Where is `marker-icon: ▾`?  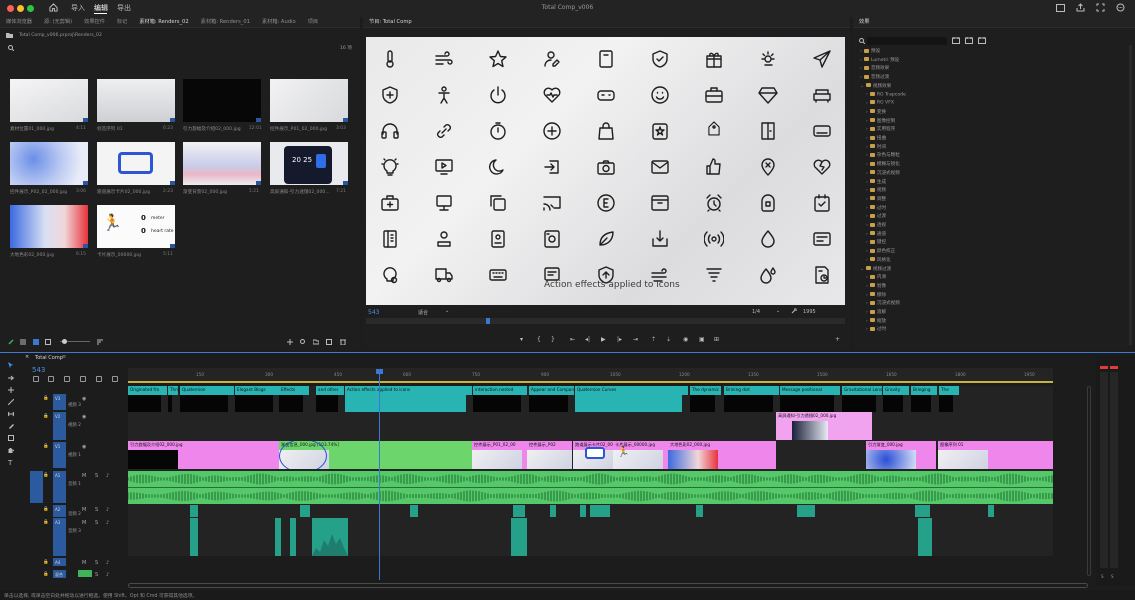
marker-icon: ▾ is located at coordinates (521, 339).